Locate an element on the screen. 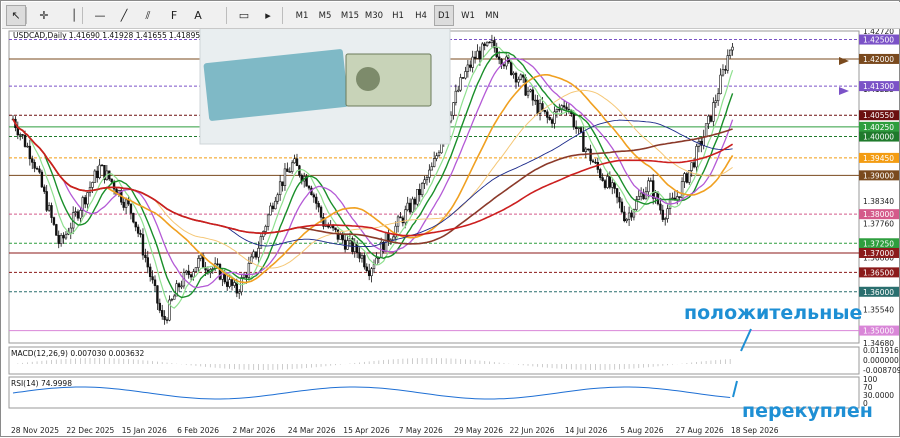 The height and width of the screenshot is (438, 900). rsi-pane is located at coordinates (434, 392).